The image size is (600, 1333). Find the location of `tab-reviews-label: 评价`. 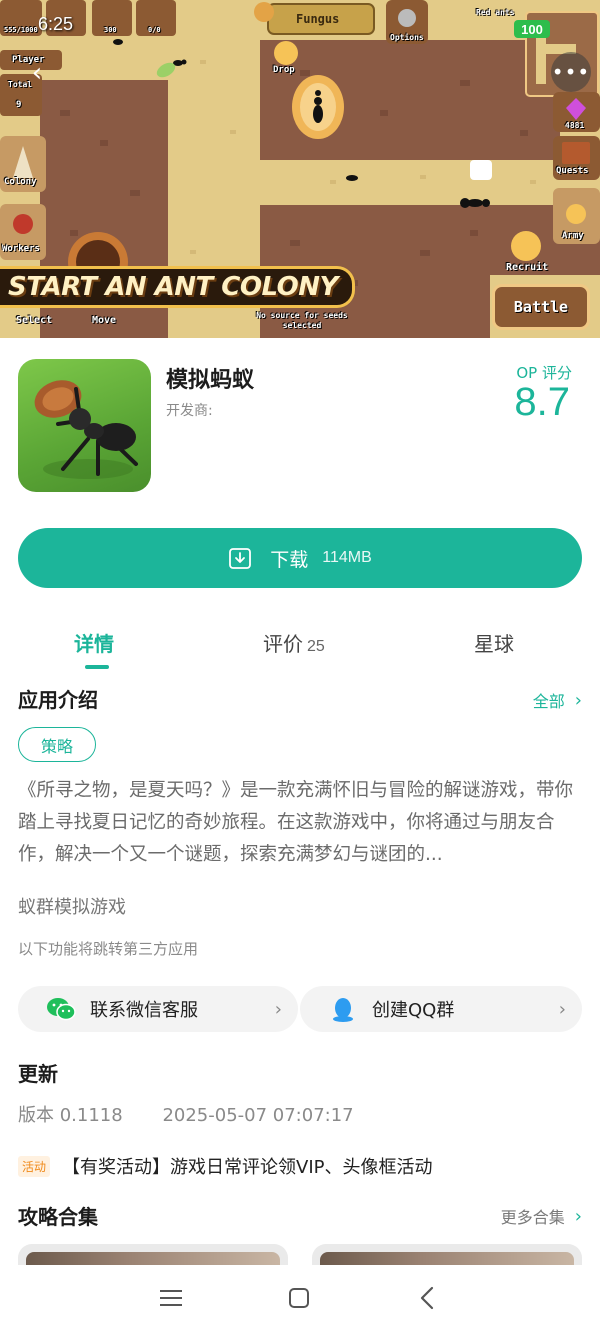

tab-reviews-label: 评价 is located at coordinates (283, 644).